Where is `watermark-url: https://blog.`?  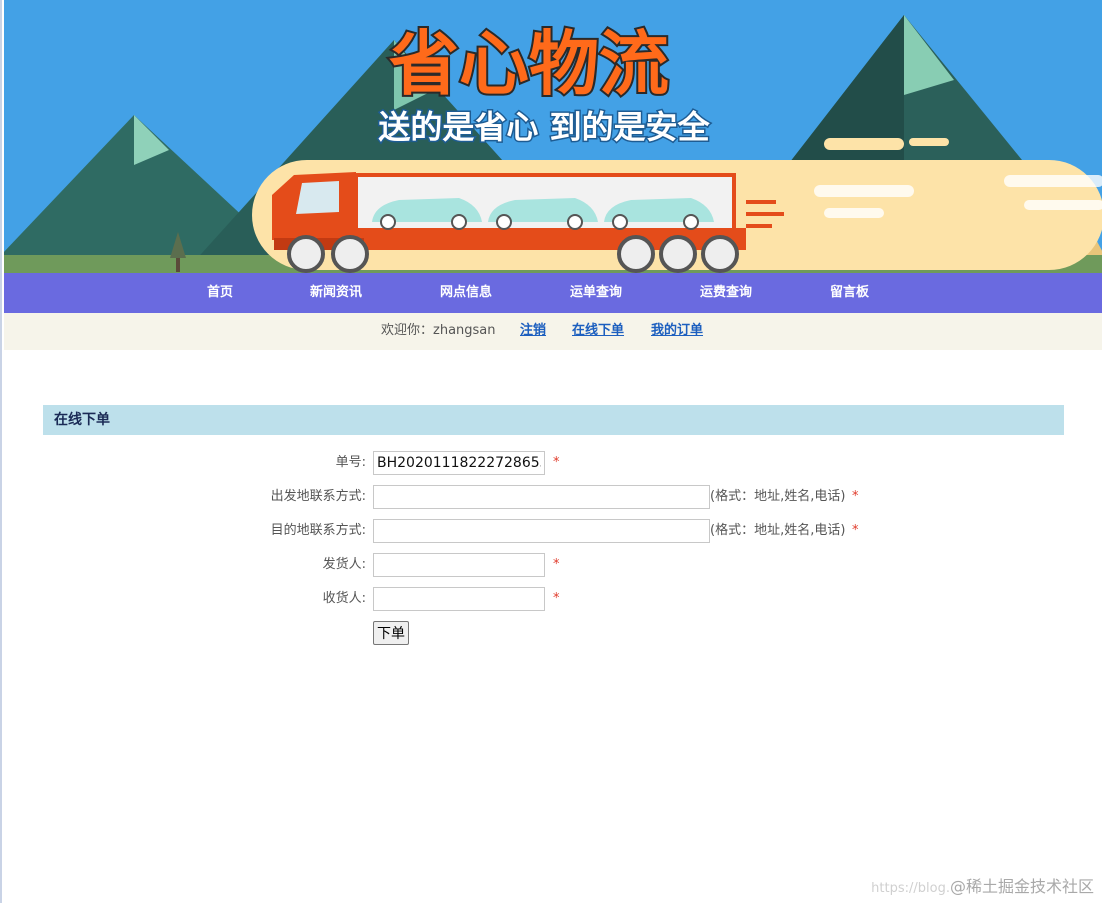
watermark-url: https://blog. is located at coordinates (910, 888).